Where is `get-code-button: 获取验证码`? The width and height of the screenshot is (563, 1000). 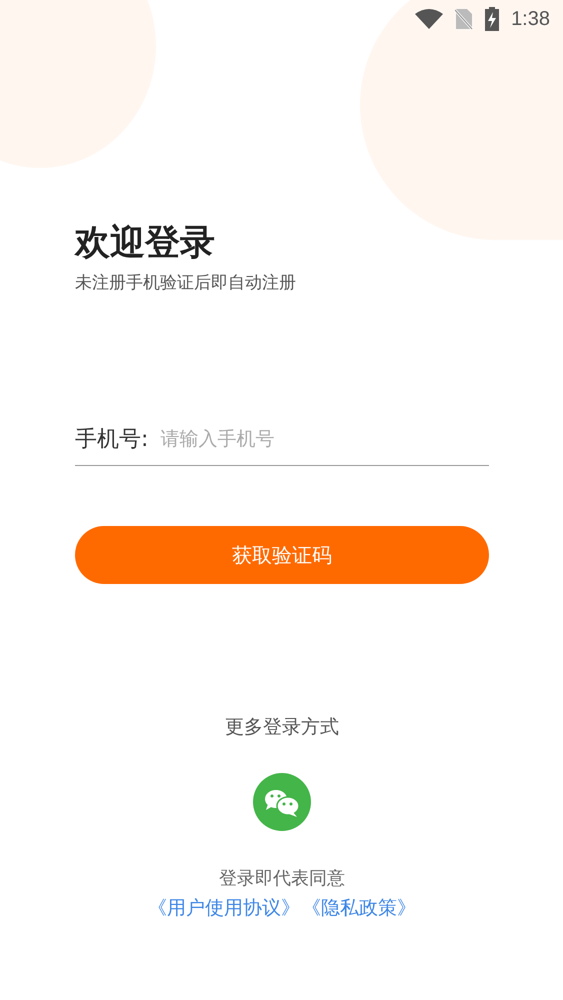
get-code-button: 获取验证码 is located at coordinates (282, 555).